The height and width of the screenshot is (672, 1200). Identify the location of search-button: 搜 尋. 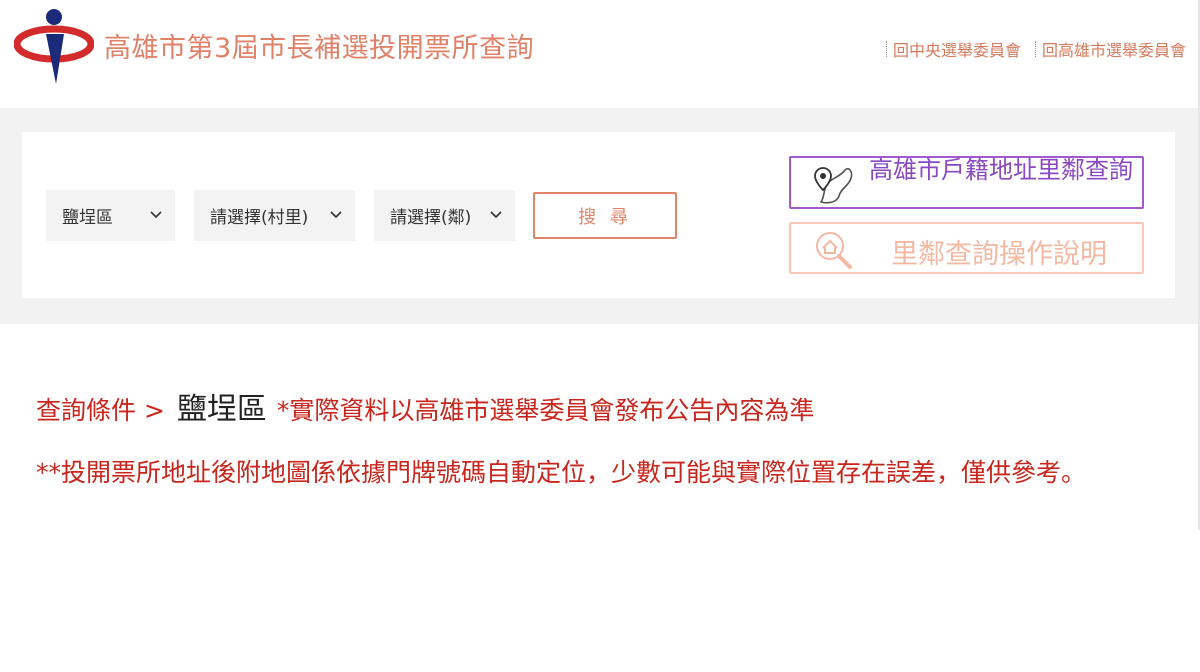
(605, 215).